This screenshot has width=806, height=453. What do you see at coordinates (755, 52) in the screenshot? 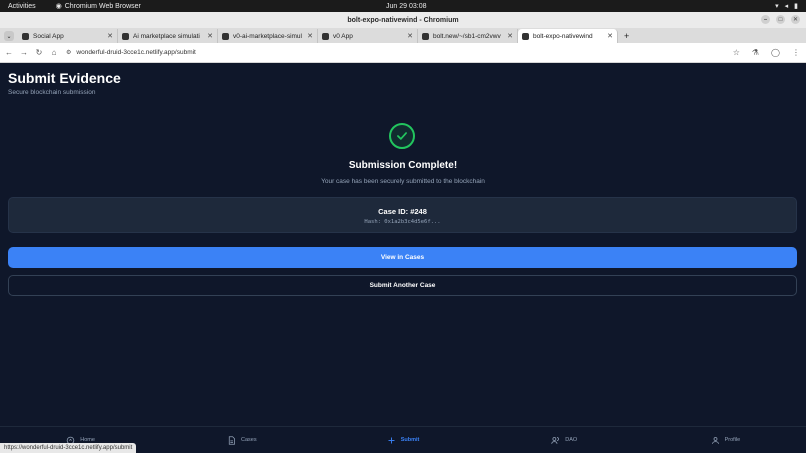
I see `extensions-icon: ⚗` at bounding box center [755, 52].